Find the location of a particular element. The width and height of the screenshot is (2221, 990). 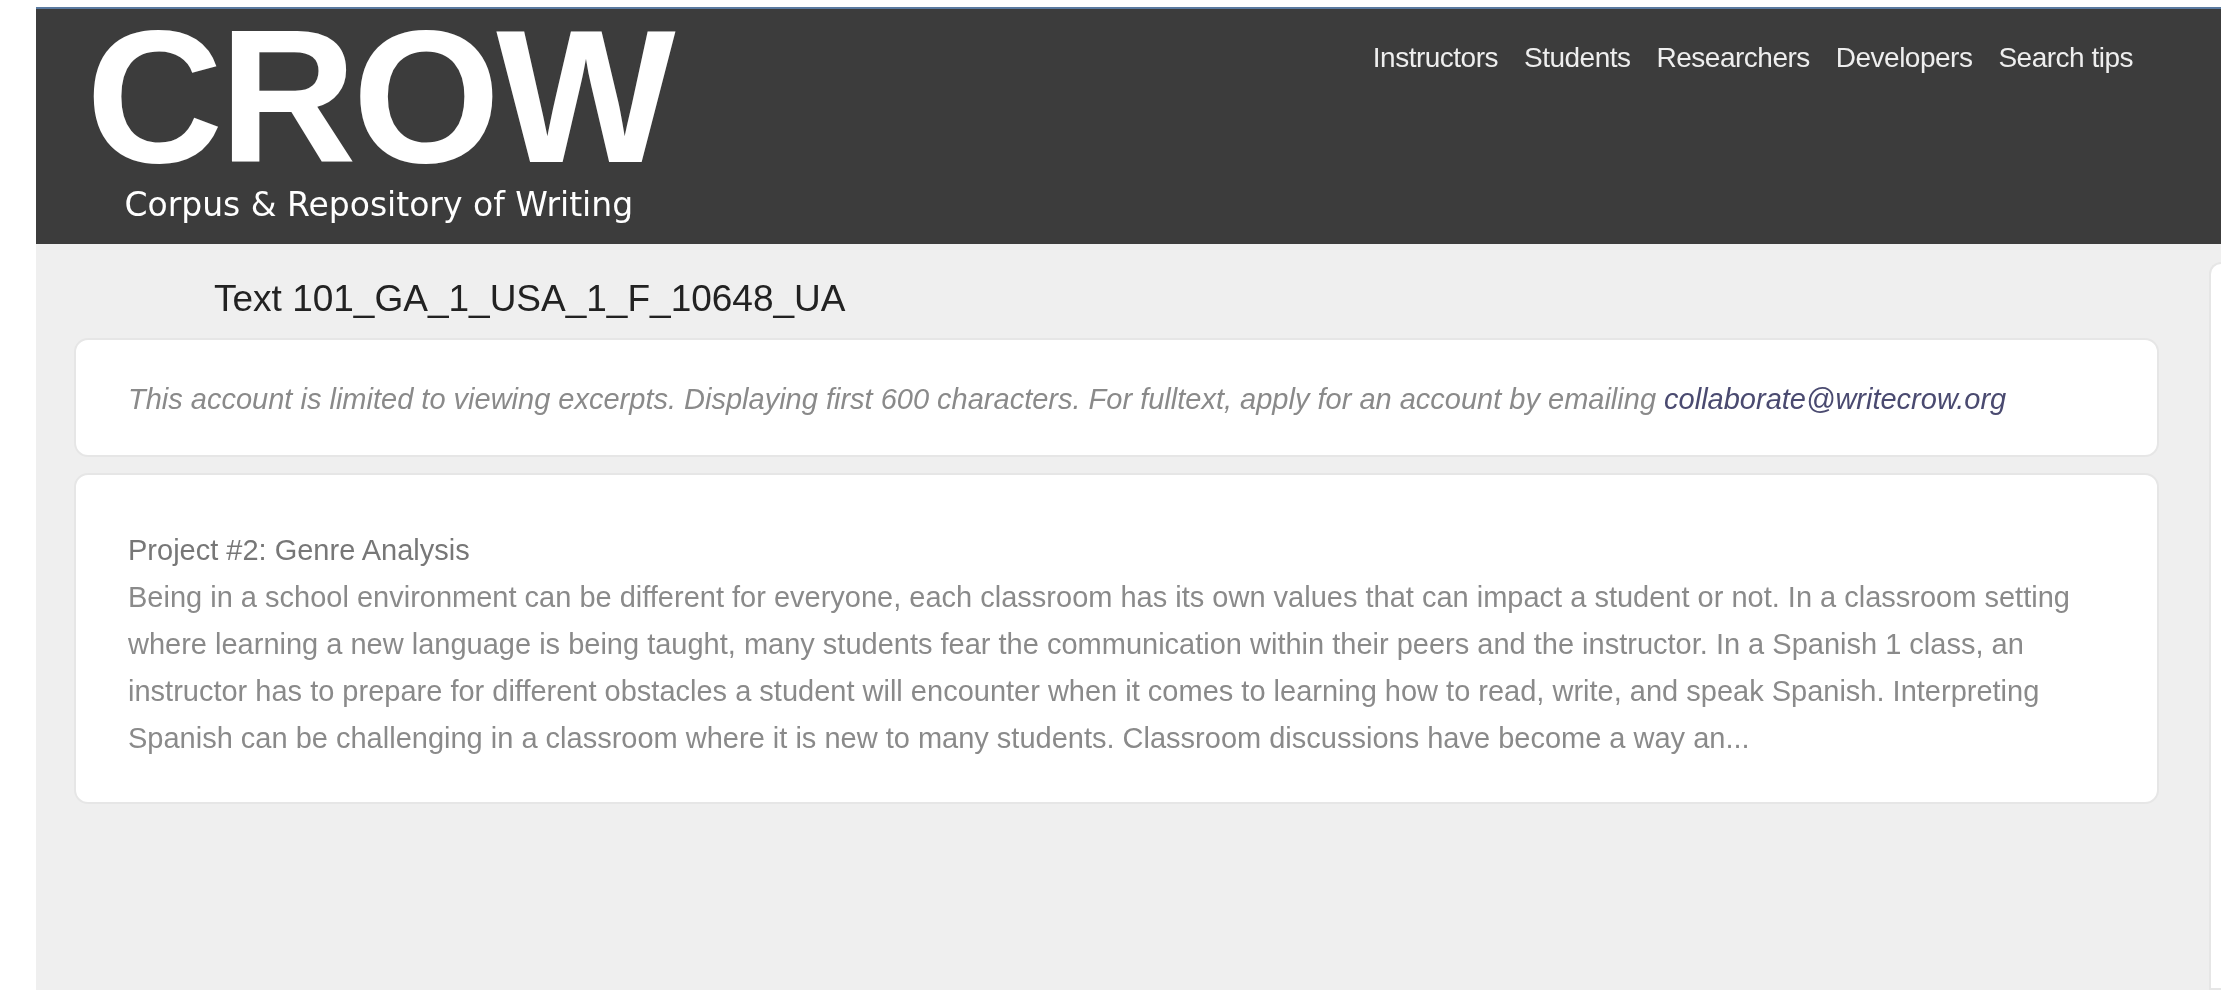

nav-link: Instructors is located at coordinates (1435, 58).